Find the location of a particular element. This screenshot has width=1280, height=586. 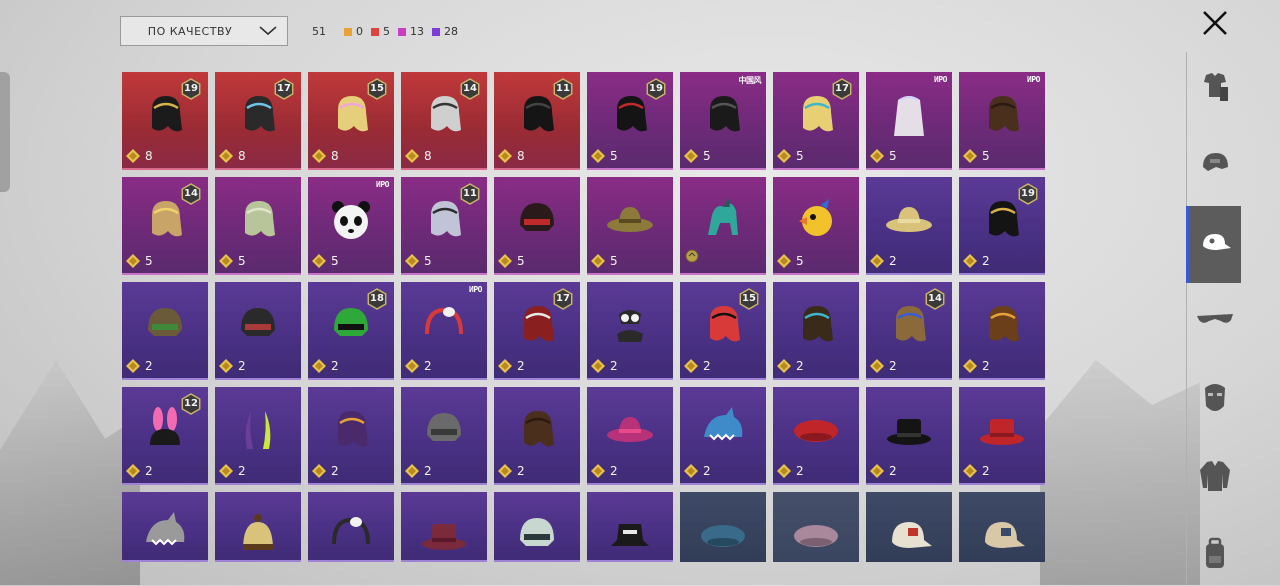

item-card: 中国风 5 is located at coordinates (723, 121).